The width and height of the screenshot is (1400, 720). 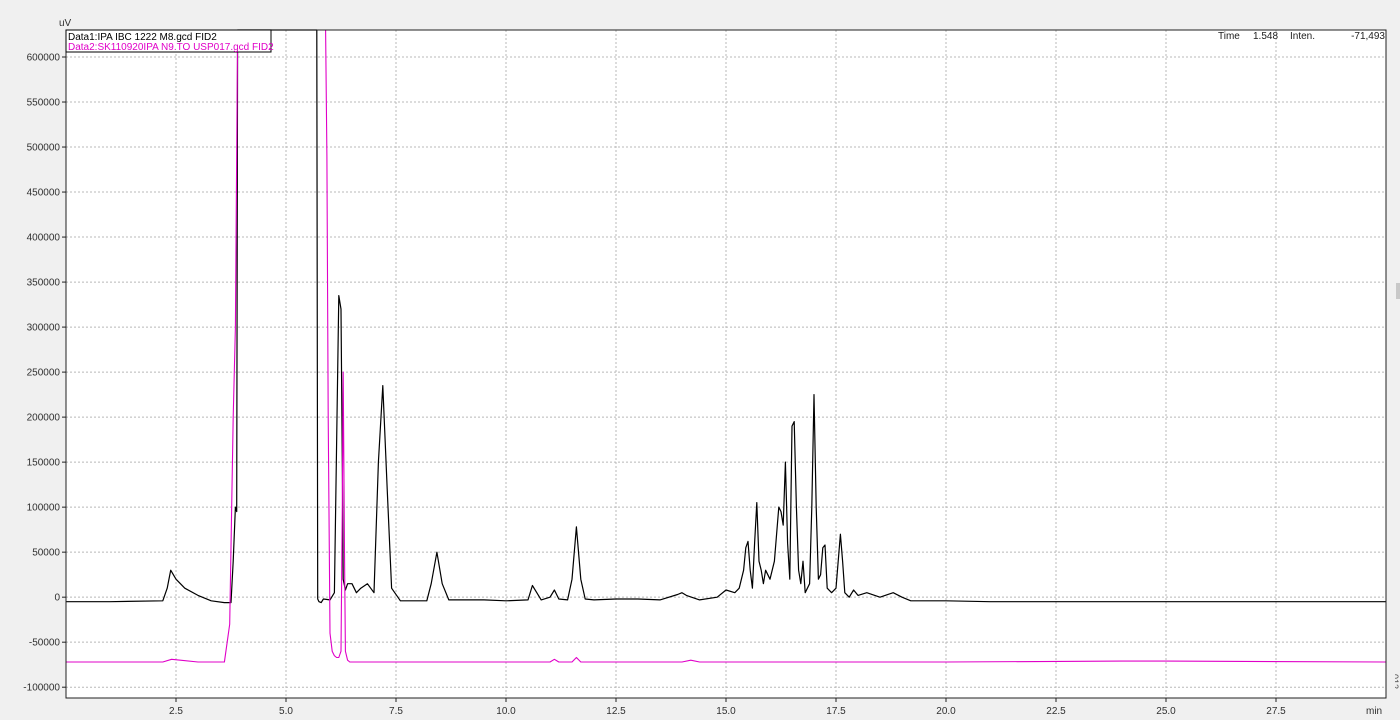 I want to click on y-tick-label: -50000, so click(x=45, y=643).